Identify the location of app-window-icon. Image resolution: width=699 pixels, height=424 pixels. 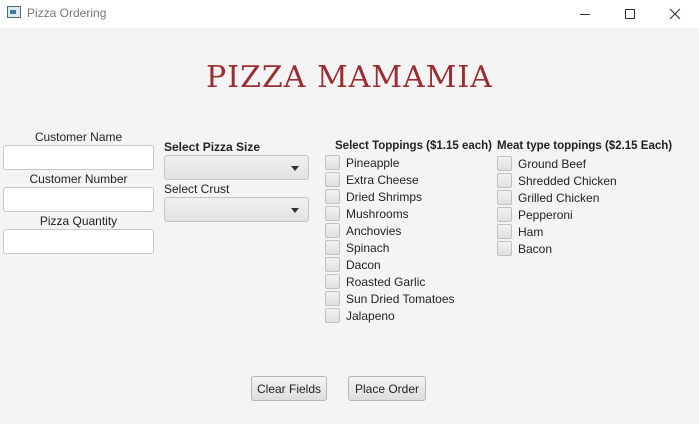
(14, 12).